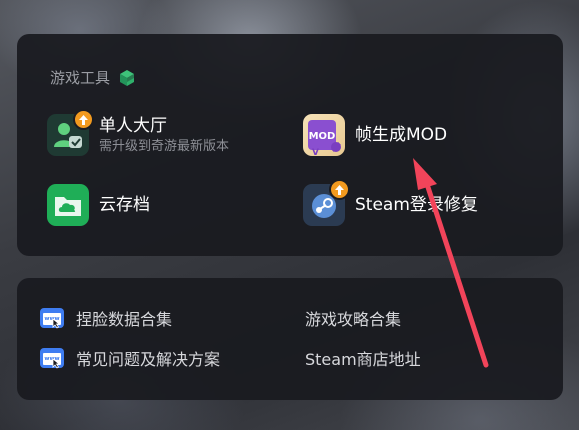  What do you see at coordinates (124, 205) in the screenshot?
I see `tool-name: 云存档` at bounding box center [124, 205].